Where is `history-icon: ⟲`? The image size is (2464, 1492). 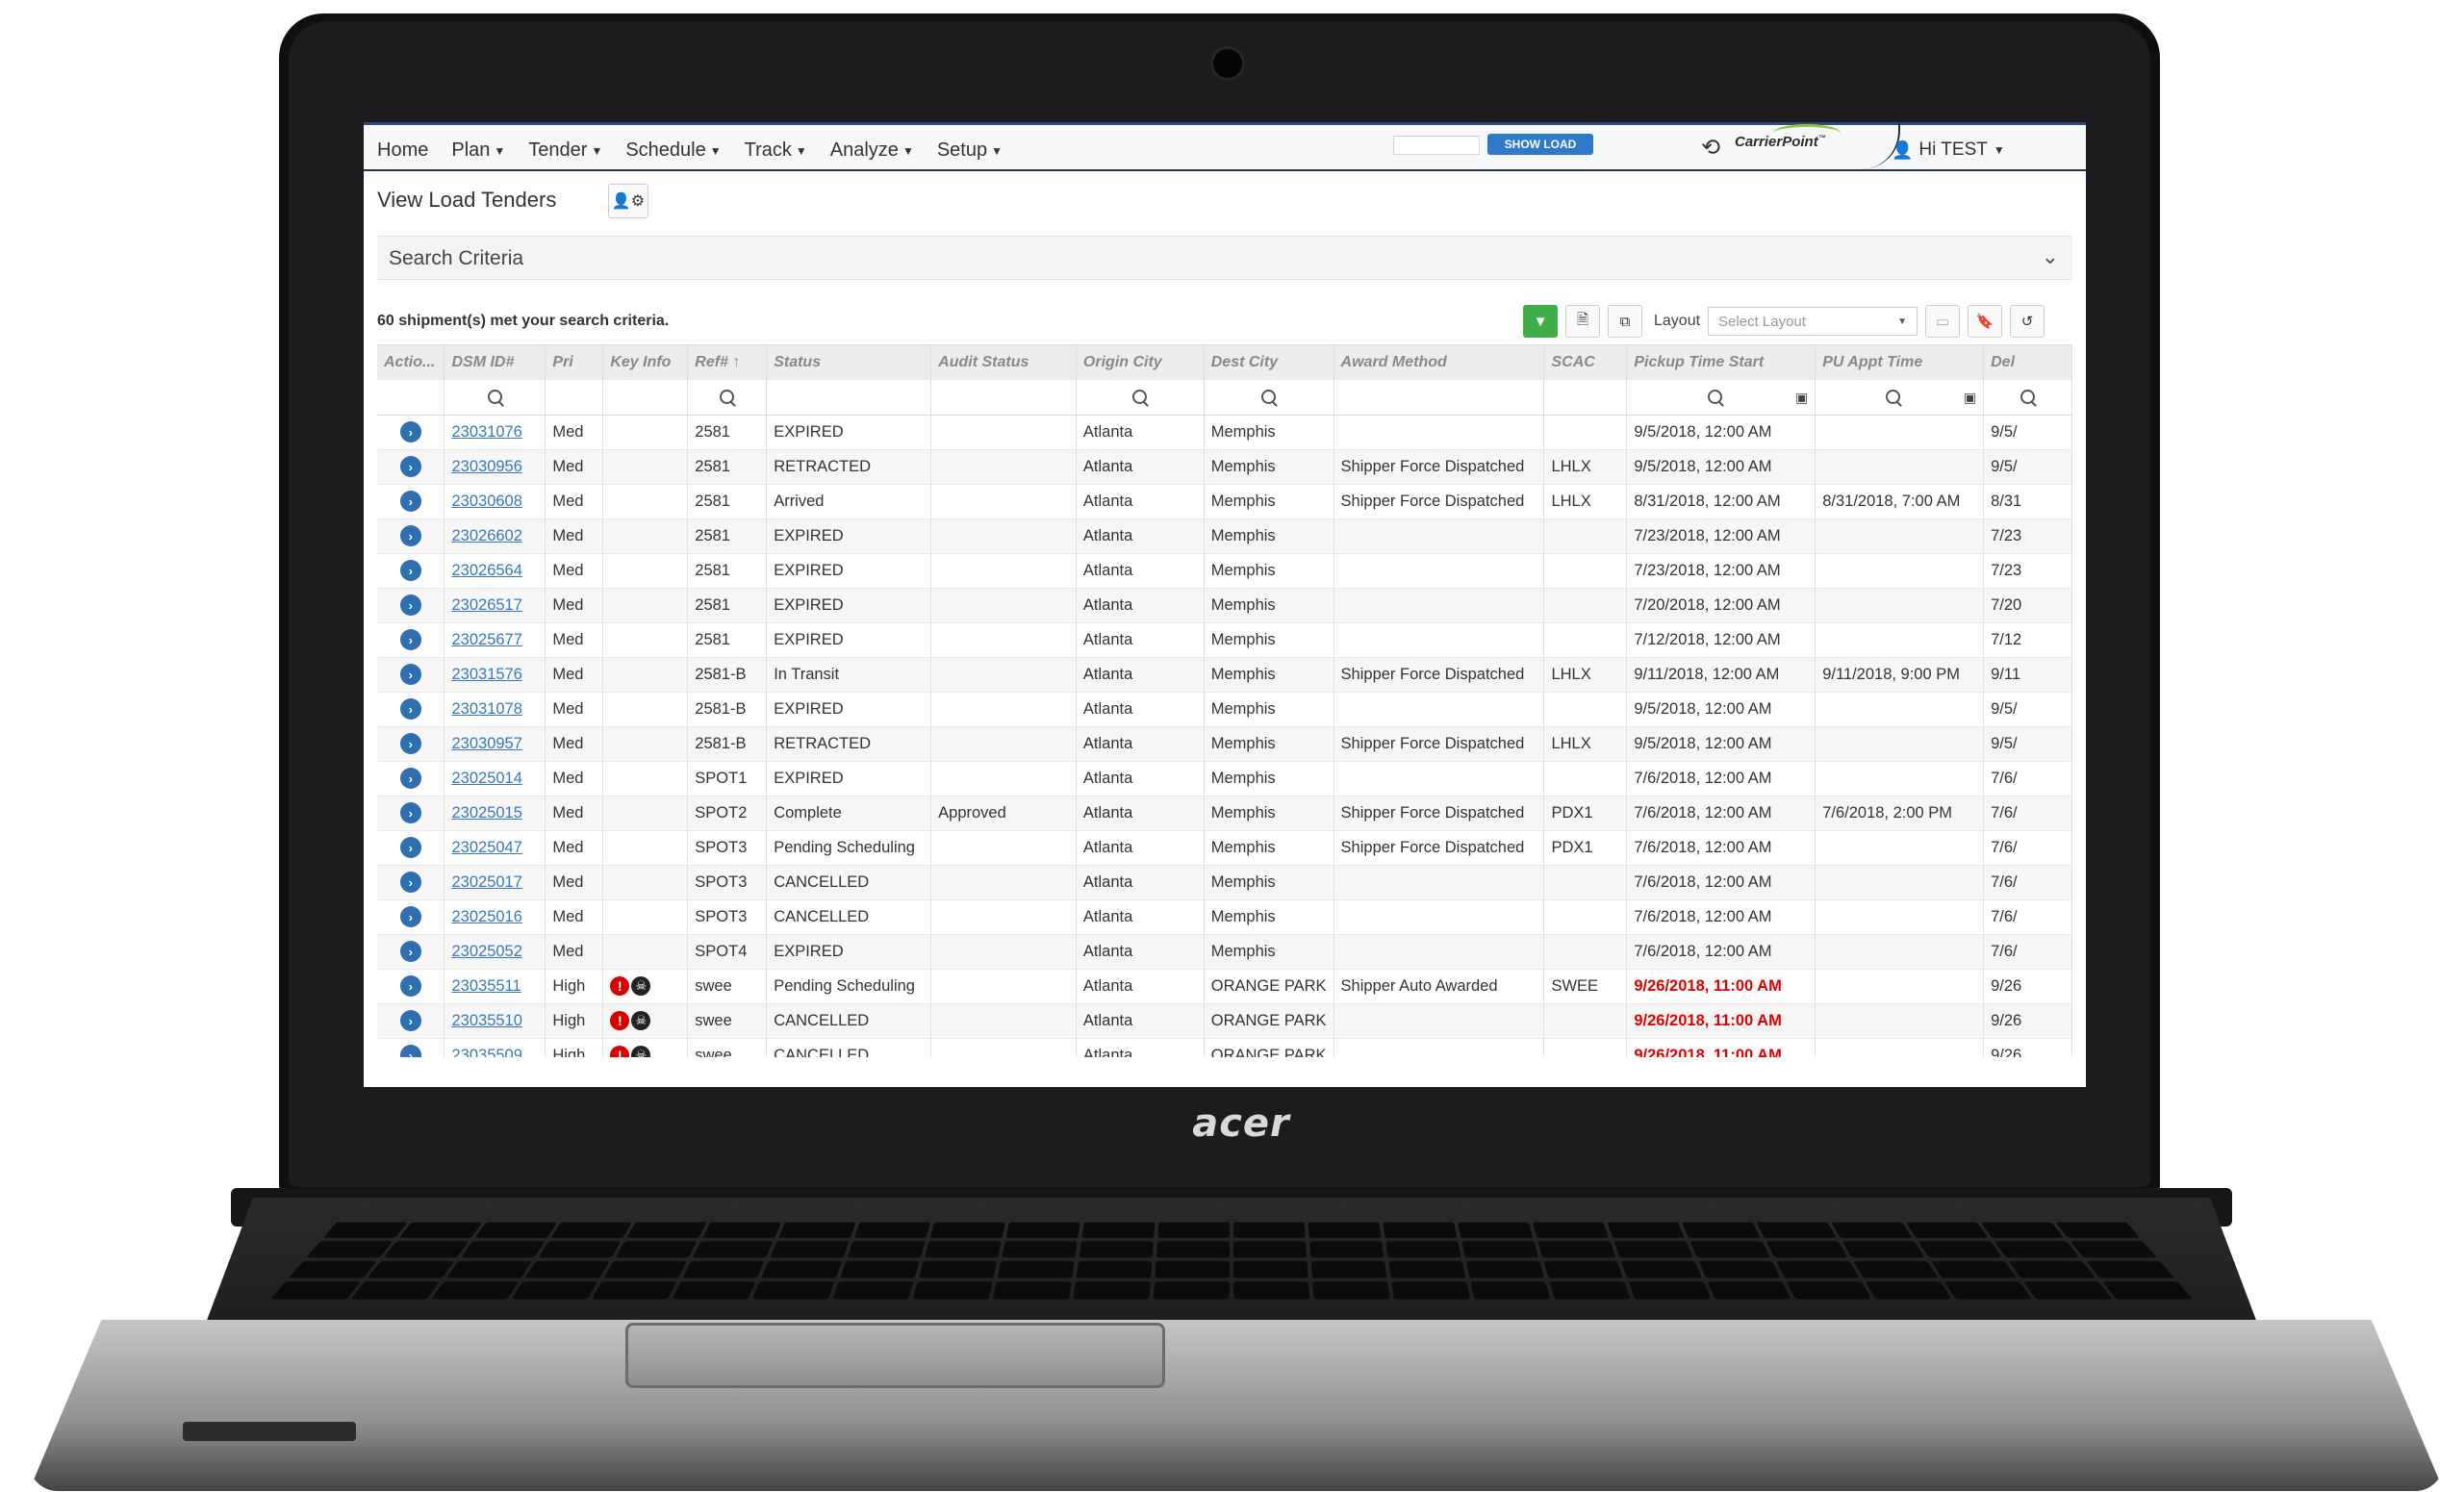
history-icon: ⟲ is located at coordinates (1710, 148).